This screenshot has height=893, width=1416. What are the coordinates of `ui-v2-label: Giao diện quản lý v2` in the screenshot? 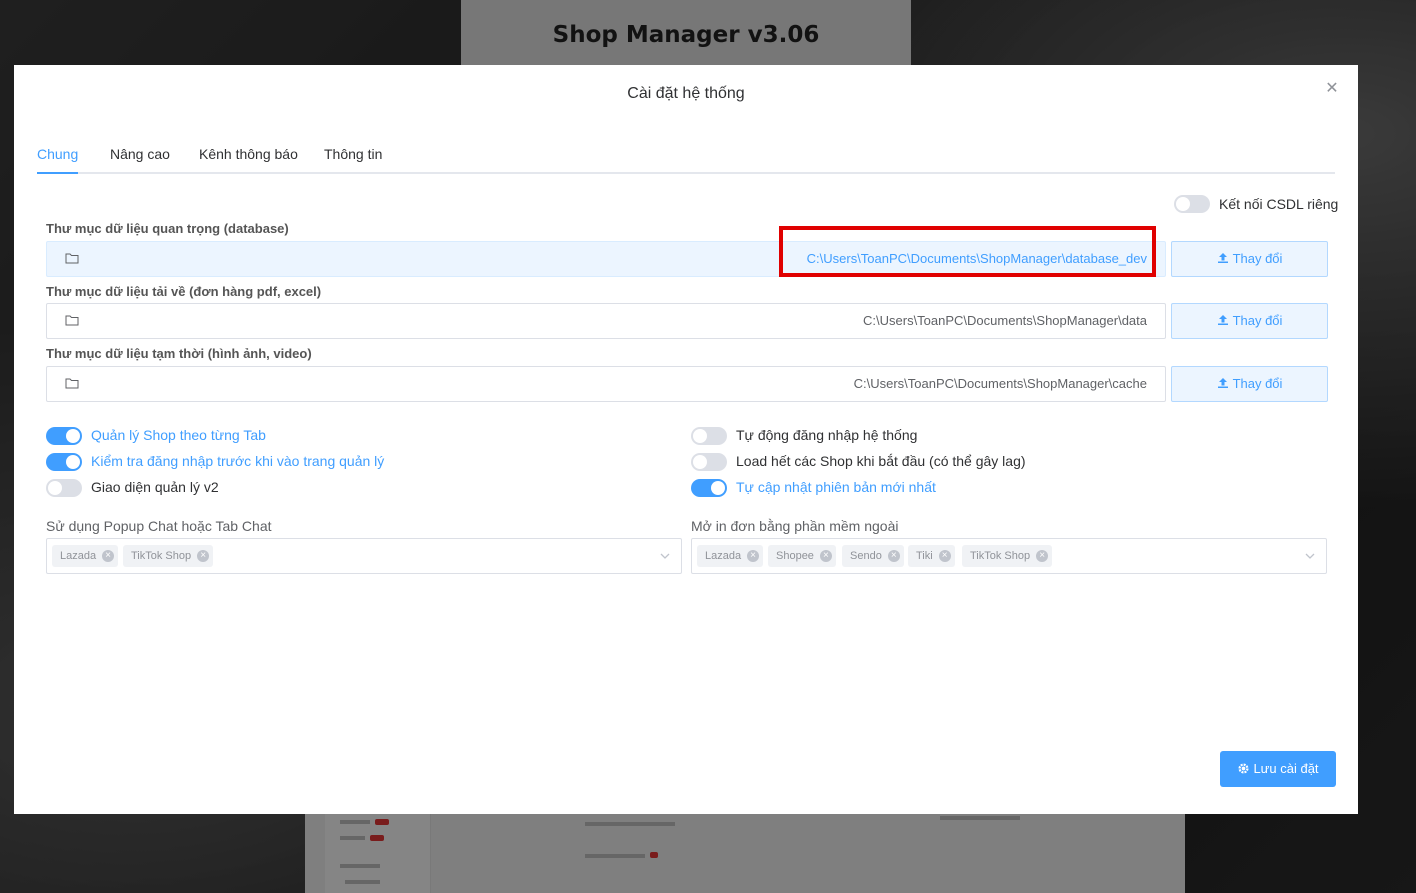 It's located at (155, 487).